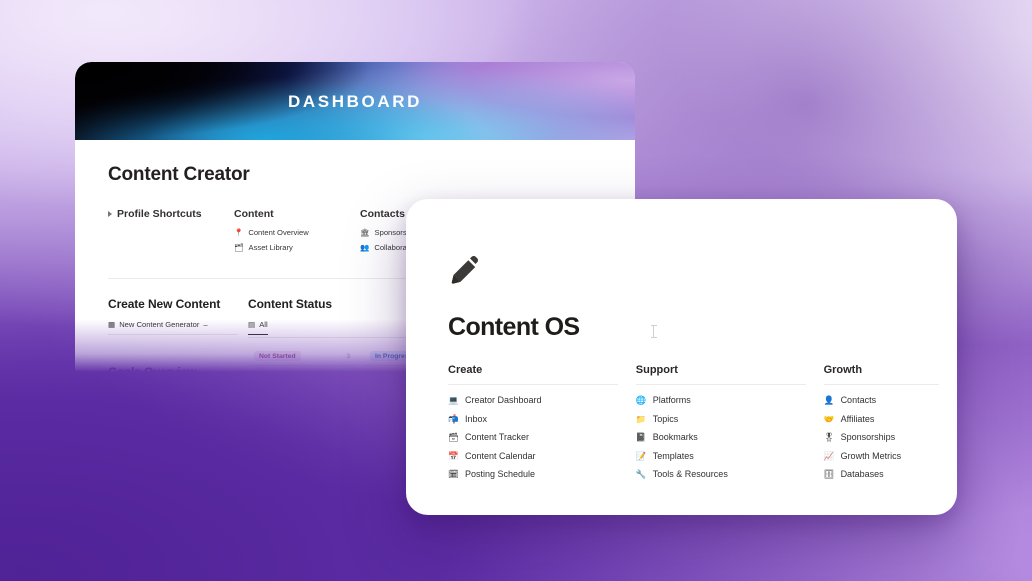 This screenshot has height=581, width=1032. What do you see at coordinates (152, 368) in the screenshot?
I see `goals-overview-heading: Goals Overview` at bounding box center [152, 368].